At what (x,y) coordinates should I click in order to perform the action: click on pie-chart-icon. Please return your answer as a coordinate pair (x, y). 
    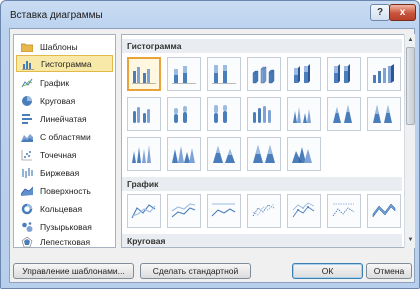
    Looking at the image, I should click on (27, 101).